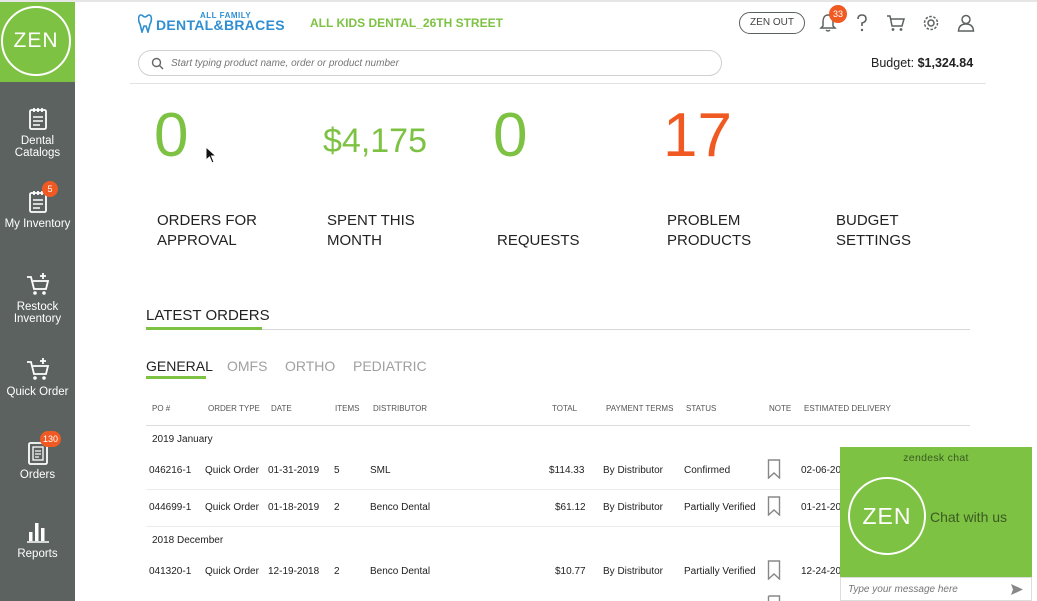 The width and height of the screenshot is (1037, 601). Describe the element at coordinates (847, 408) in the screenshot. I see `column-header-estimated-delivery: ESTIMATED DELIVERY` at that location.